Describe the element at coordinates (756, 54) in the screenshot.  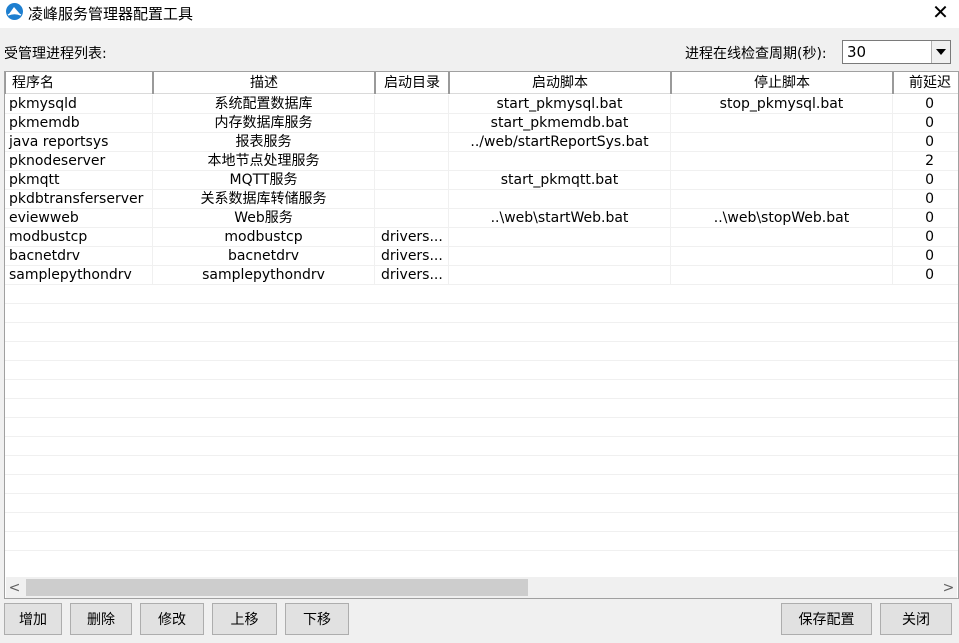
I see `check-interval-label: 进程在线检查周期(秒):` at that location.